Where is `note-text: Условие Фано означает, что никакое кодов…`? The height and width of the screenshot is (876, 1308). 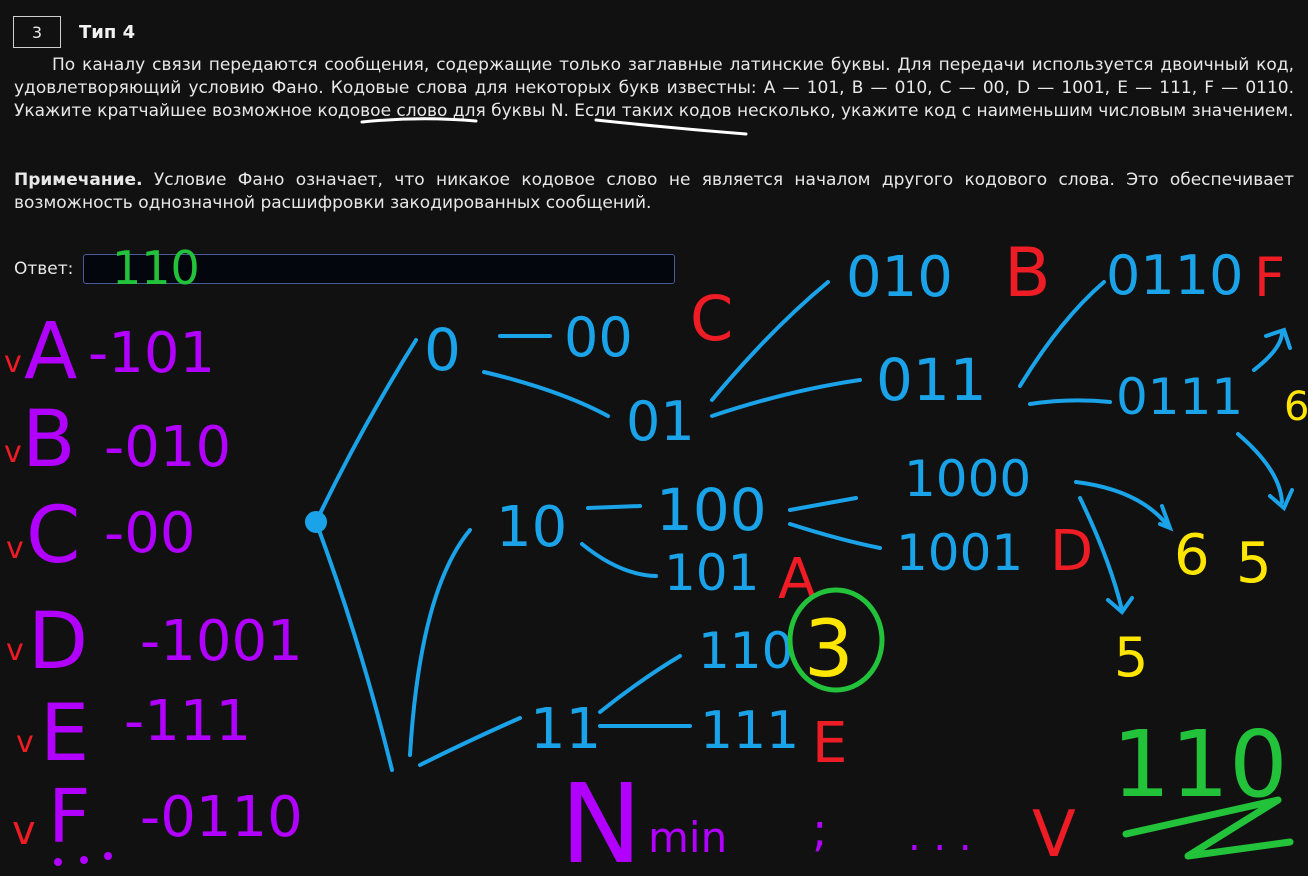
note-text: Условие Фано означает, что никакое кодов… is located at coordinates (654, 191).